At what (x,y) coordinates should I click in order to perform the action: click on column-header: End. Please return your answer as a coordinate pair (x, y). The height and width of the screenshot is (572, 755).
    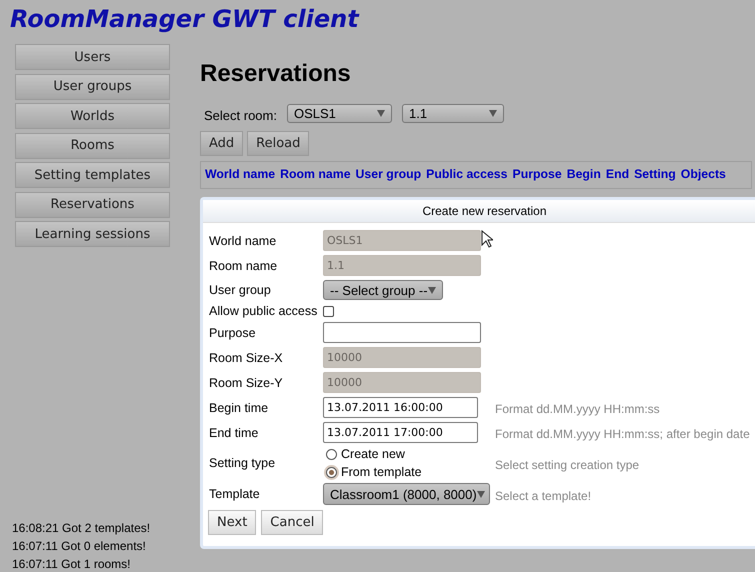
    Looking at the image, I should click on (618, 175).